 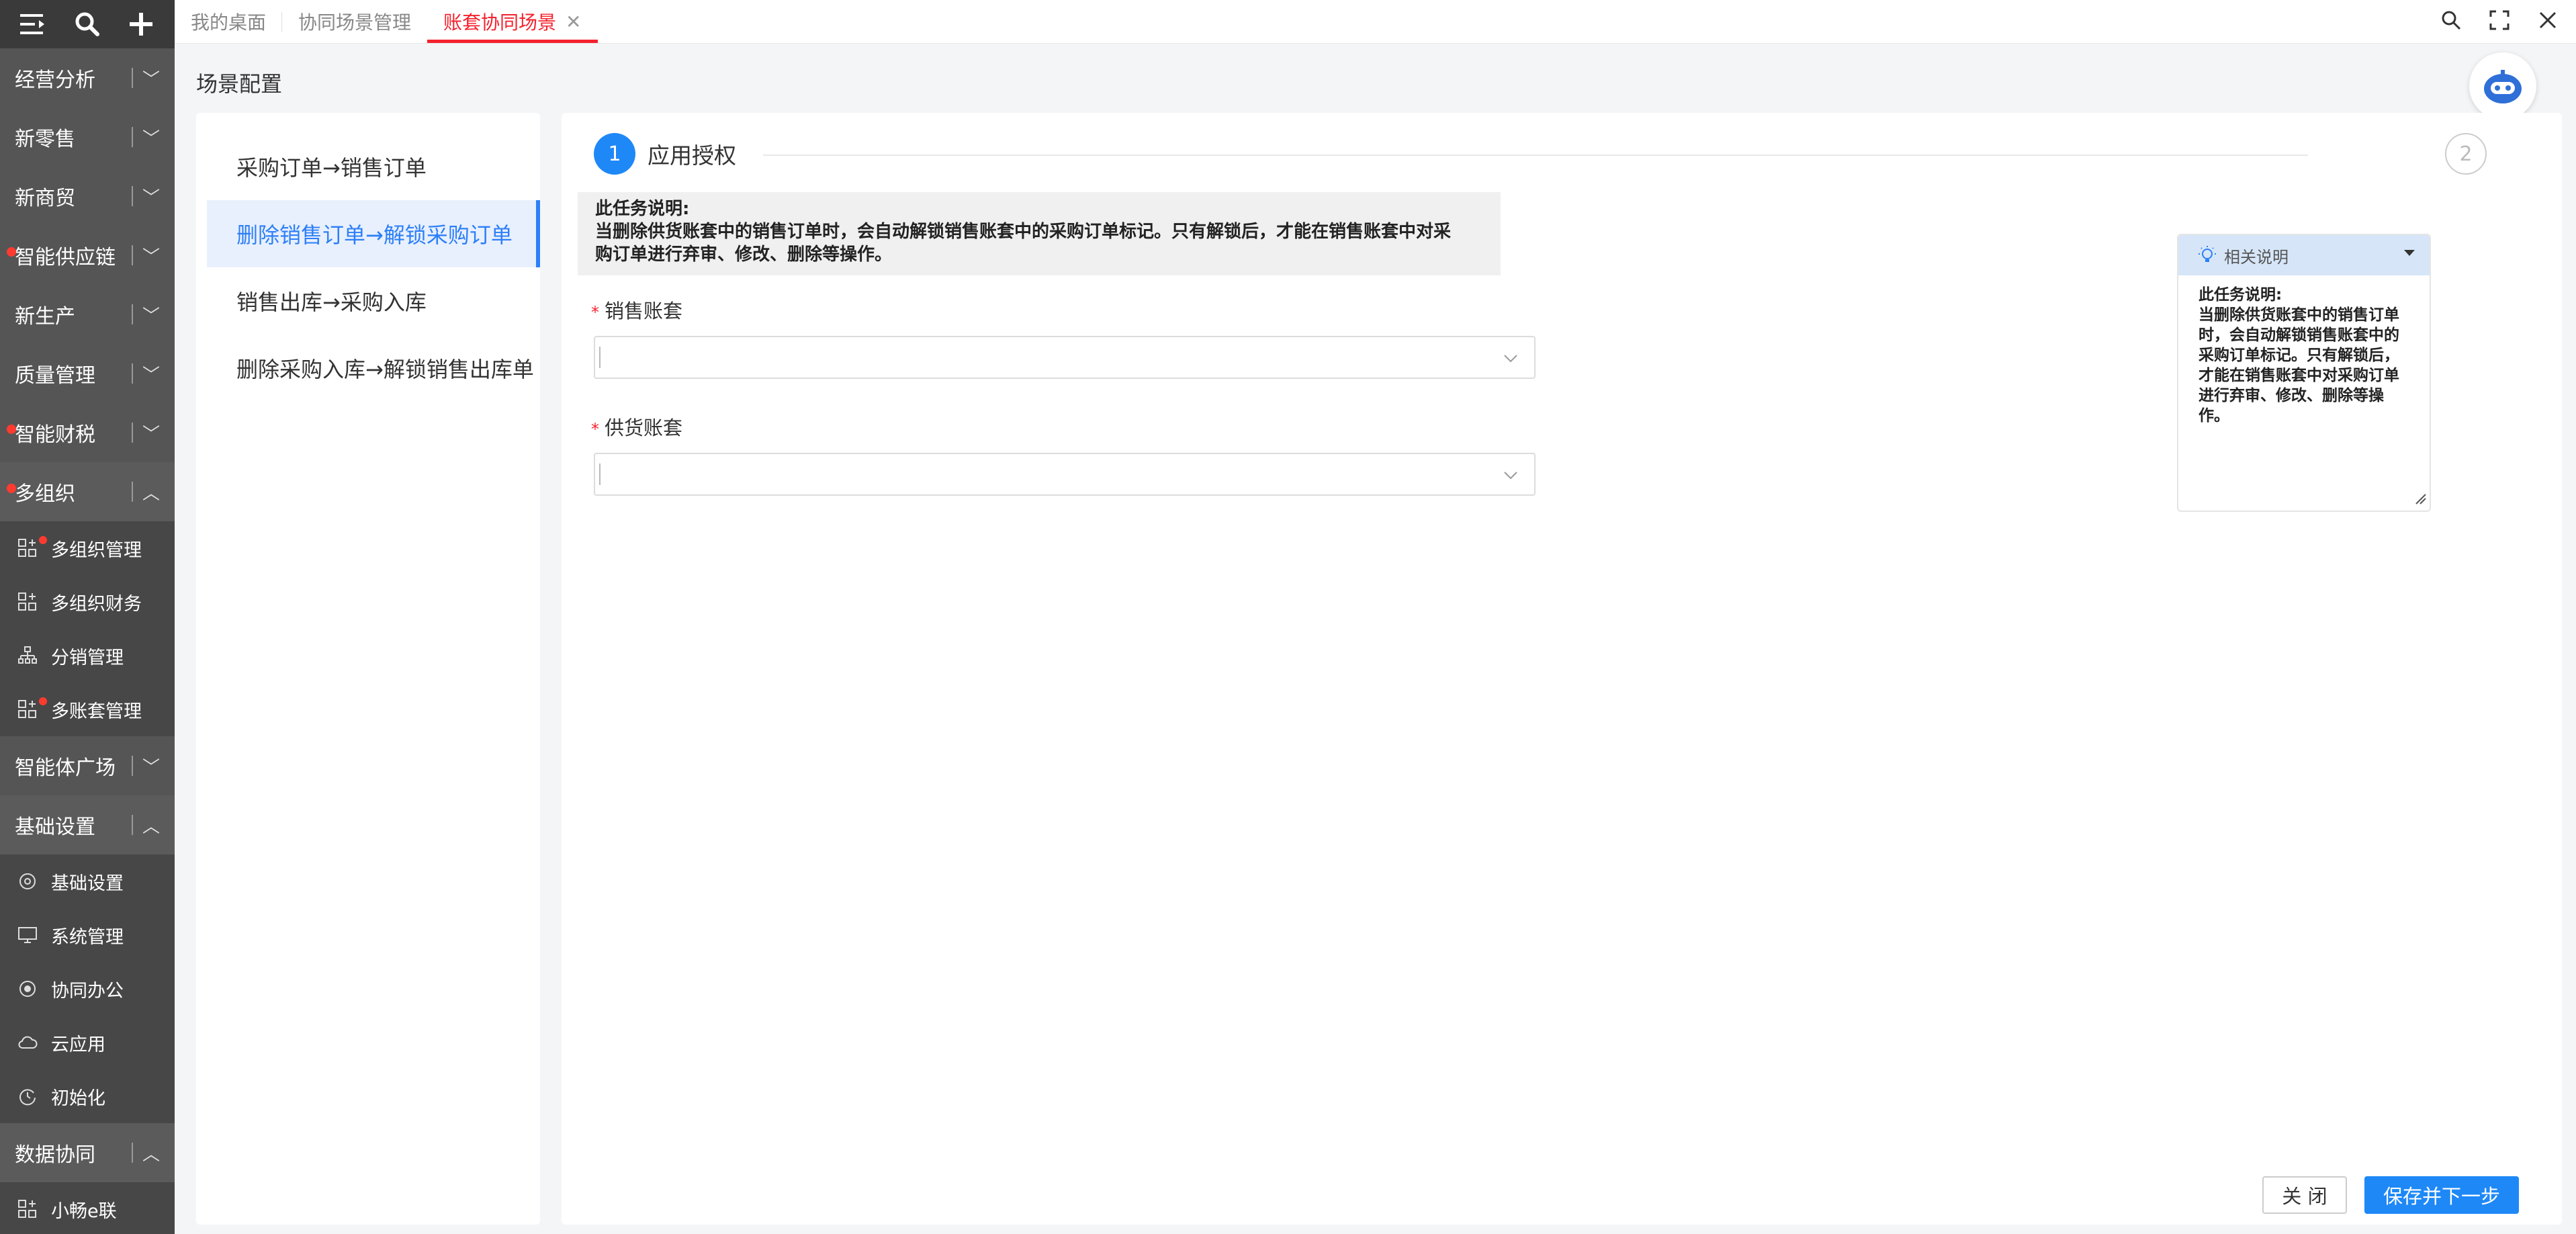 I want to click on nav-group-label: 经营分析, so click(x=55, y=80).